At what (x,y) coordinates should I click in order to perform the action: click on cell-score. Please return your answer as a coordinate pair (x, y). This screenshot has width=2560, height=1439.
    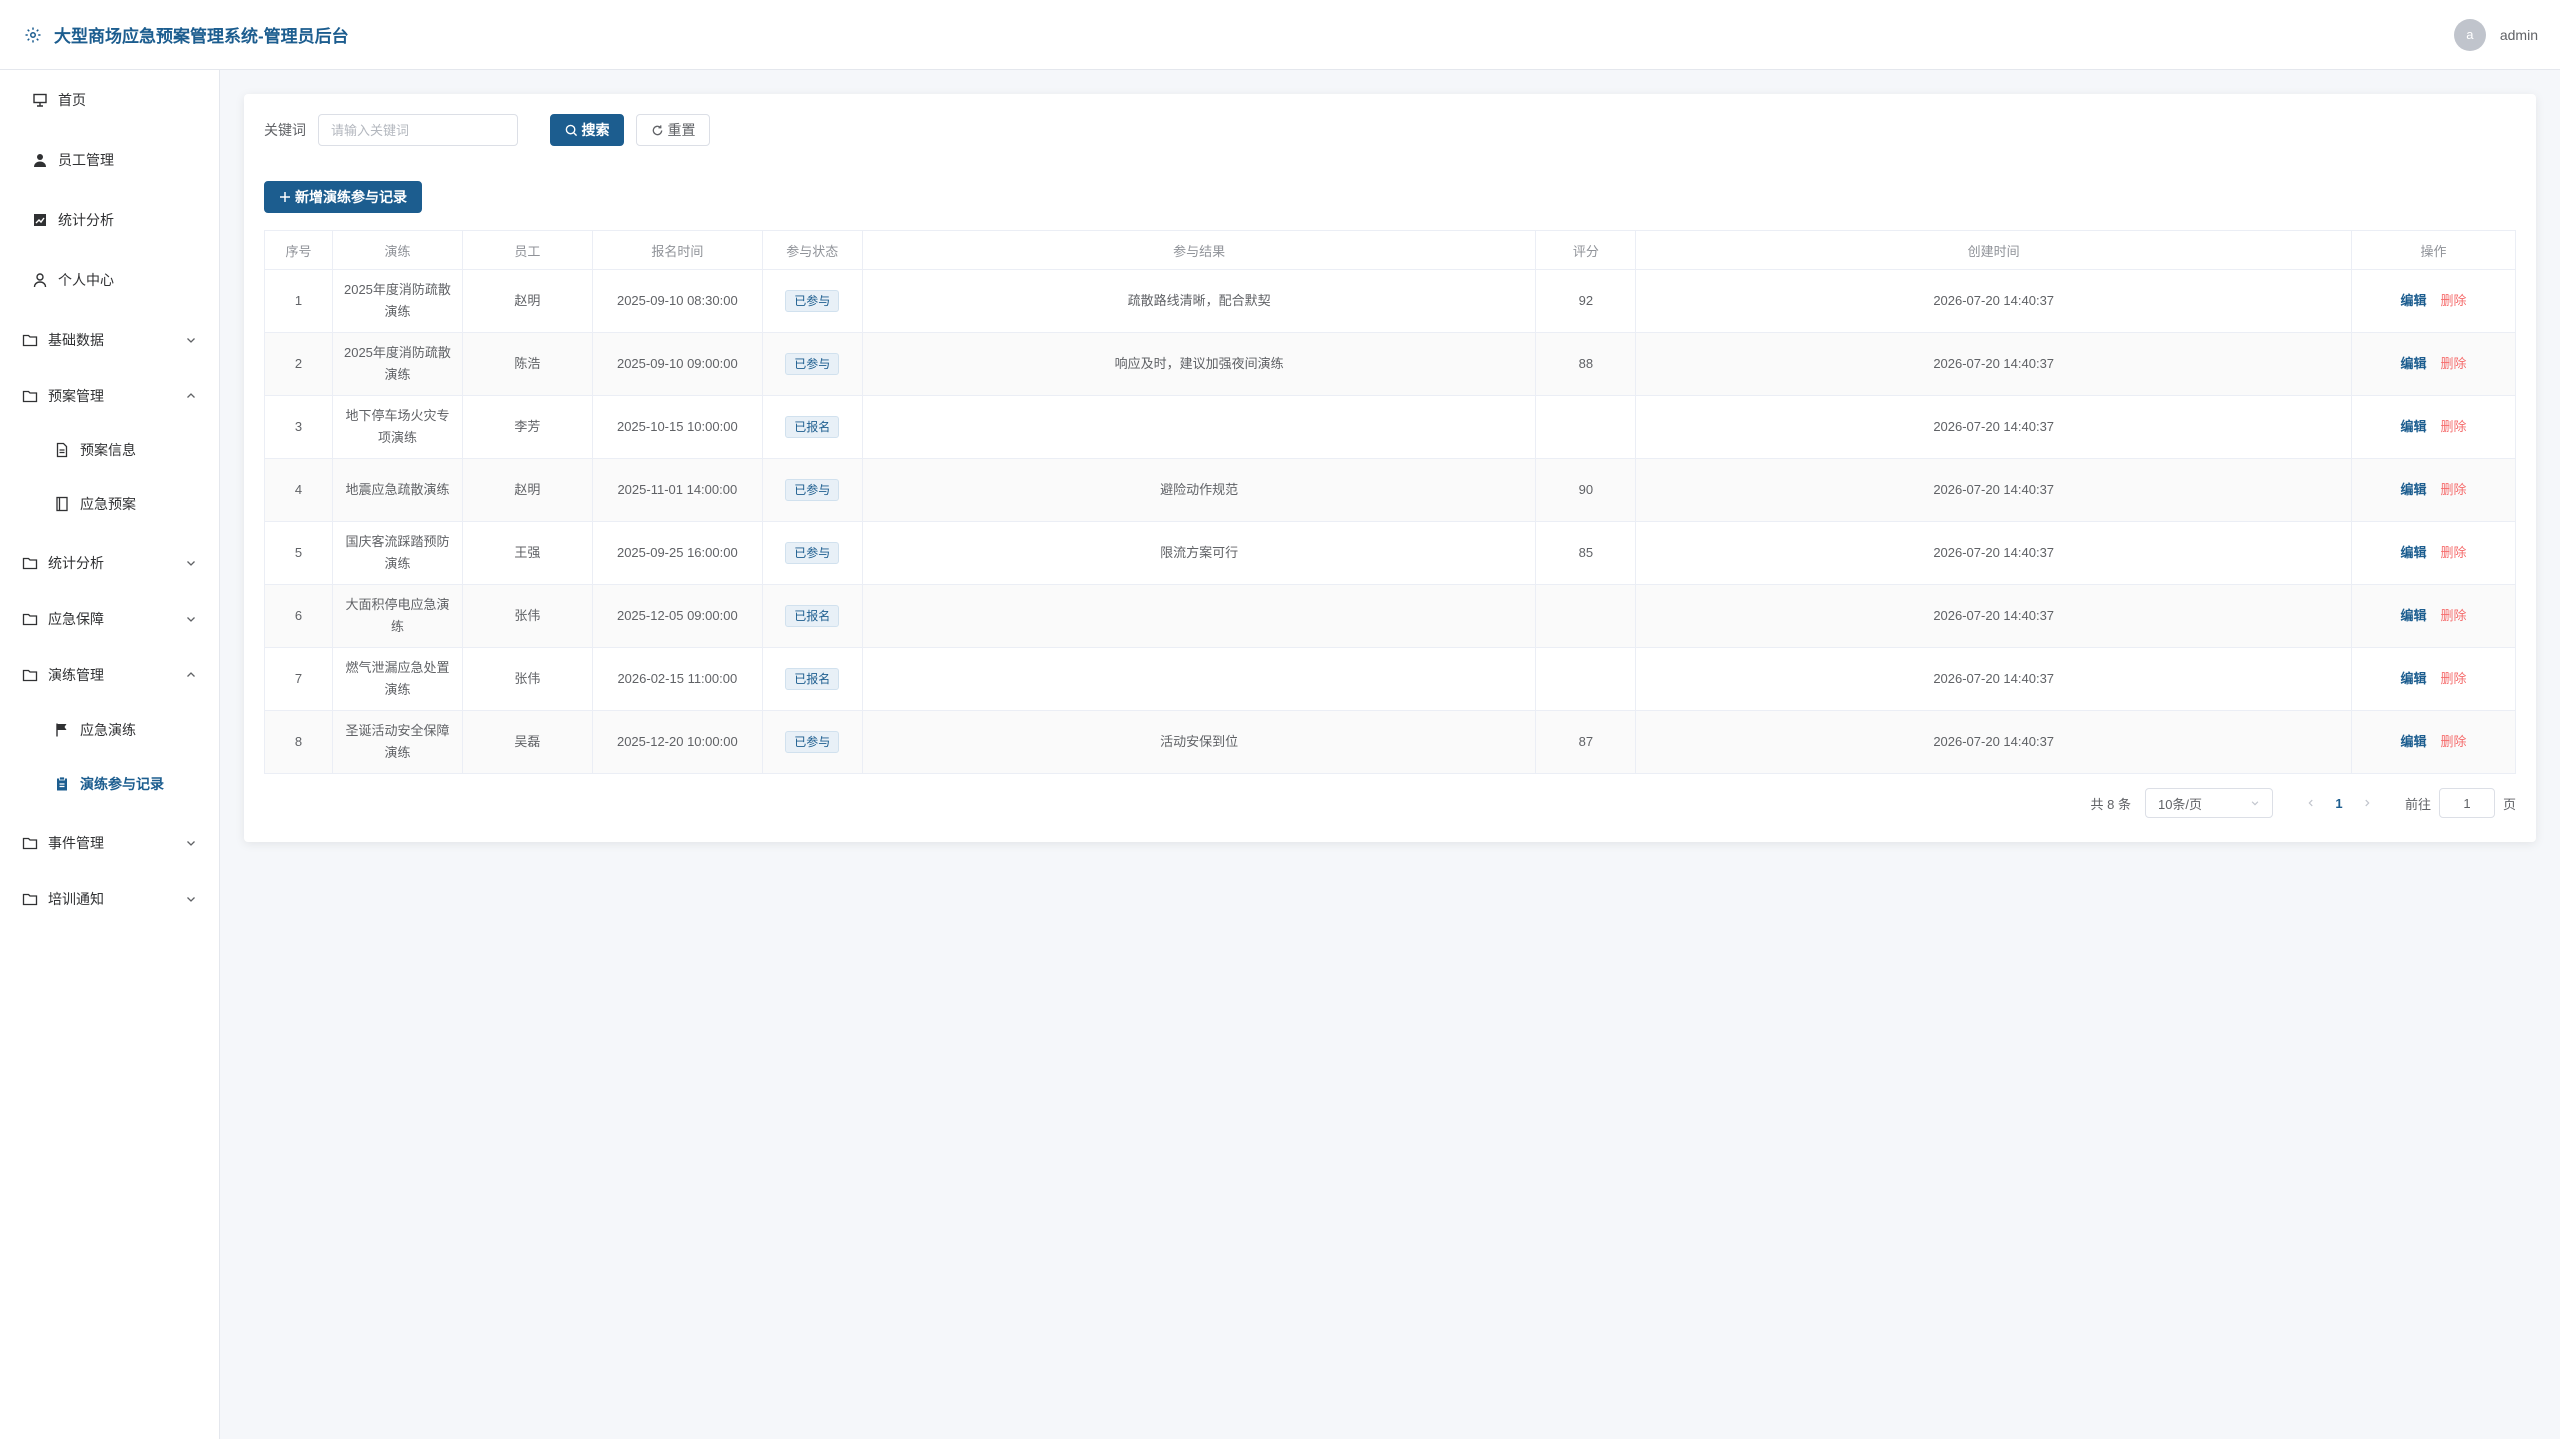
    Looking at the image, I should click on (1586, 616).